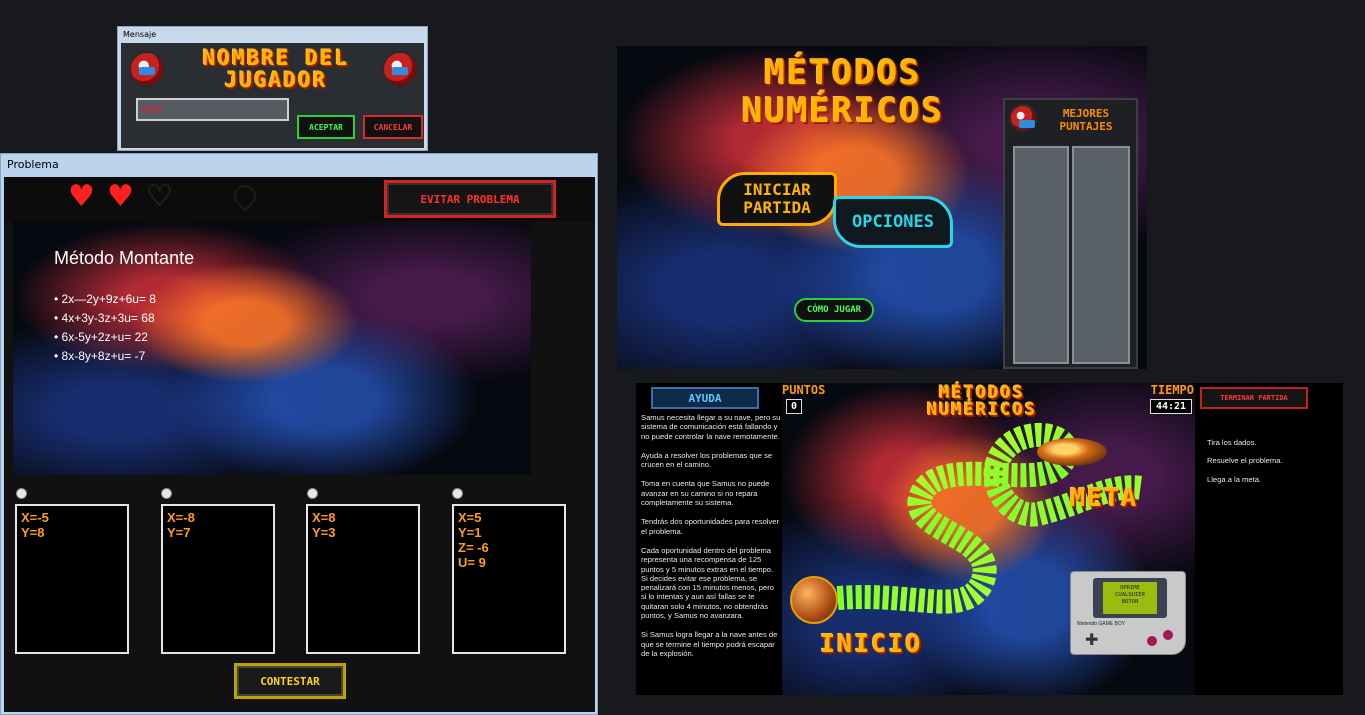 The width and height of the screenshot is (1365, 715). I want to click on high-scores-panel: MEJORES PUNTAJES, so click(1070, 233).